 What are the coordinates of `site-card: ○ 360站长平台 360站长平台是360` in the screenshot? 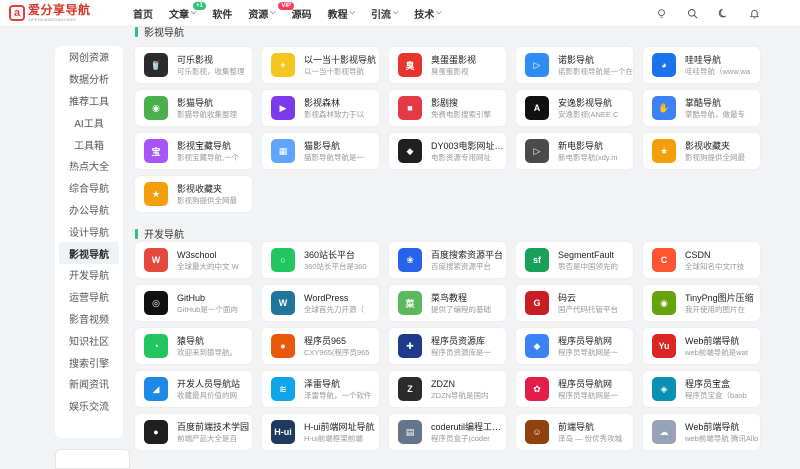 It's located at (320, 260).